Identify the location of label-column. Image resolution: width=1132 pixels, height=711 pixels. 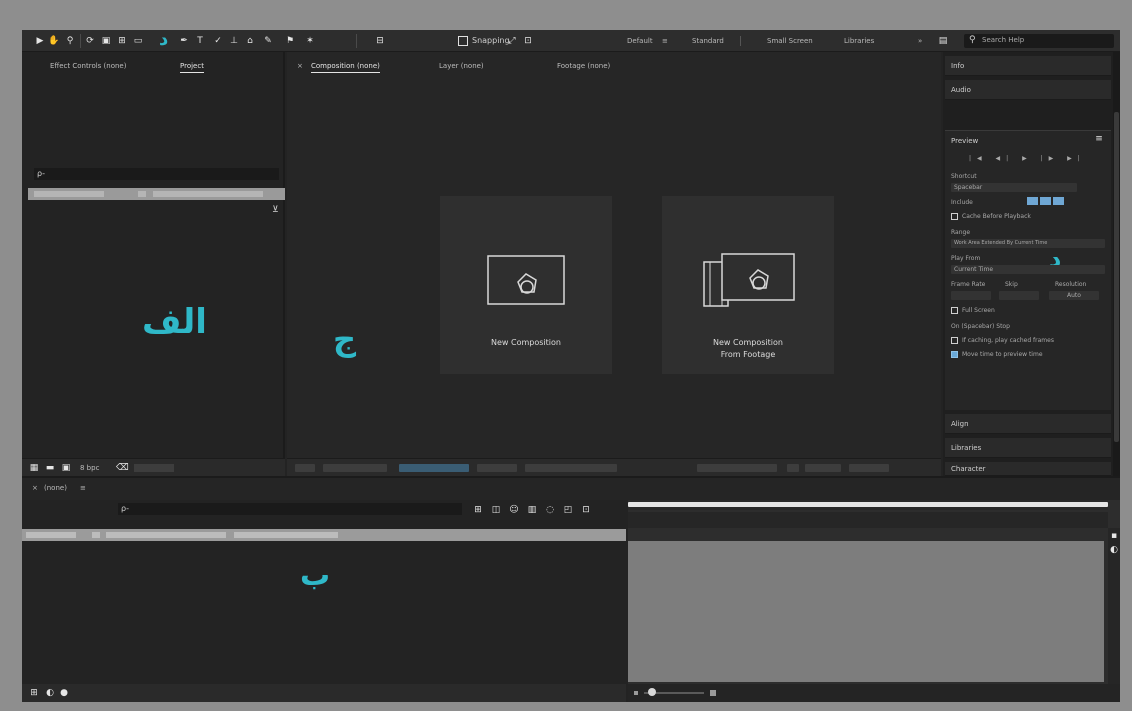
(96, 535).